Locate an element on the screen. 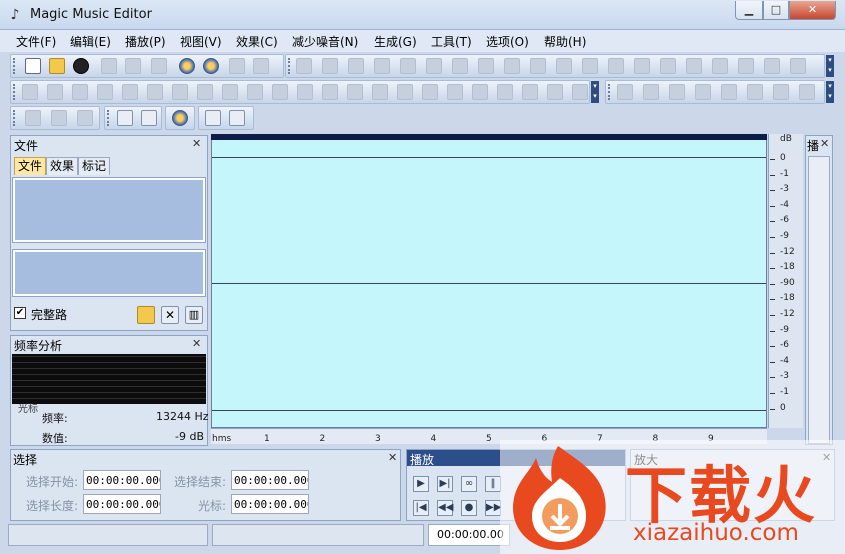 The height and width of the screenshot is (554, 845). menu-file: 文件(F) is located at coordinates (36, 41).